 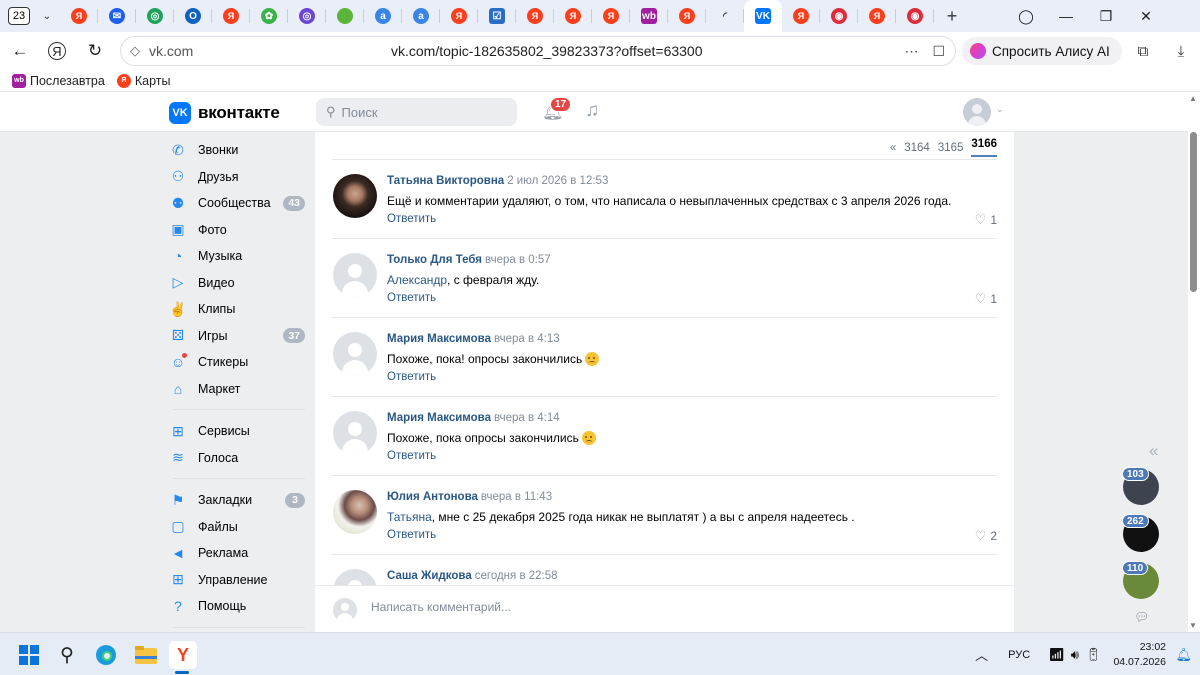 What do you see at coordinates (106, 655) in the screenshot?
I see `edge-icon` at bounding box center [106, 655].